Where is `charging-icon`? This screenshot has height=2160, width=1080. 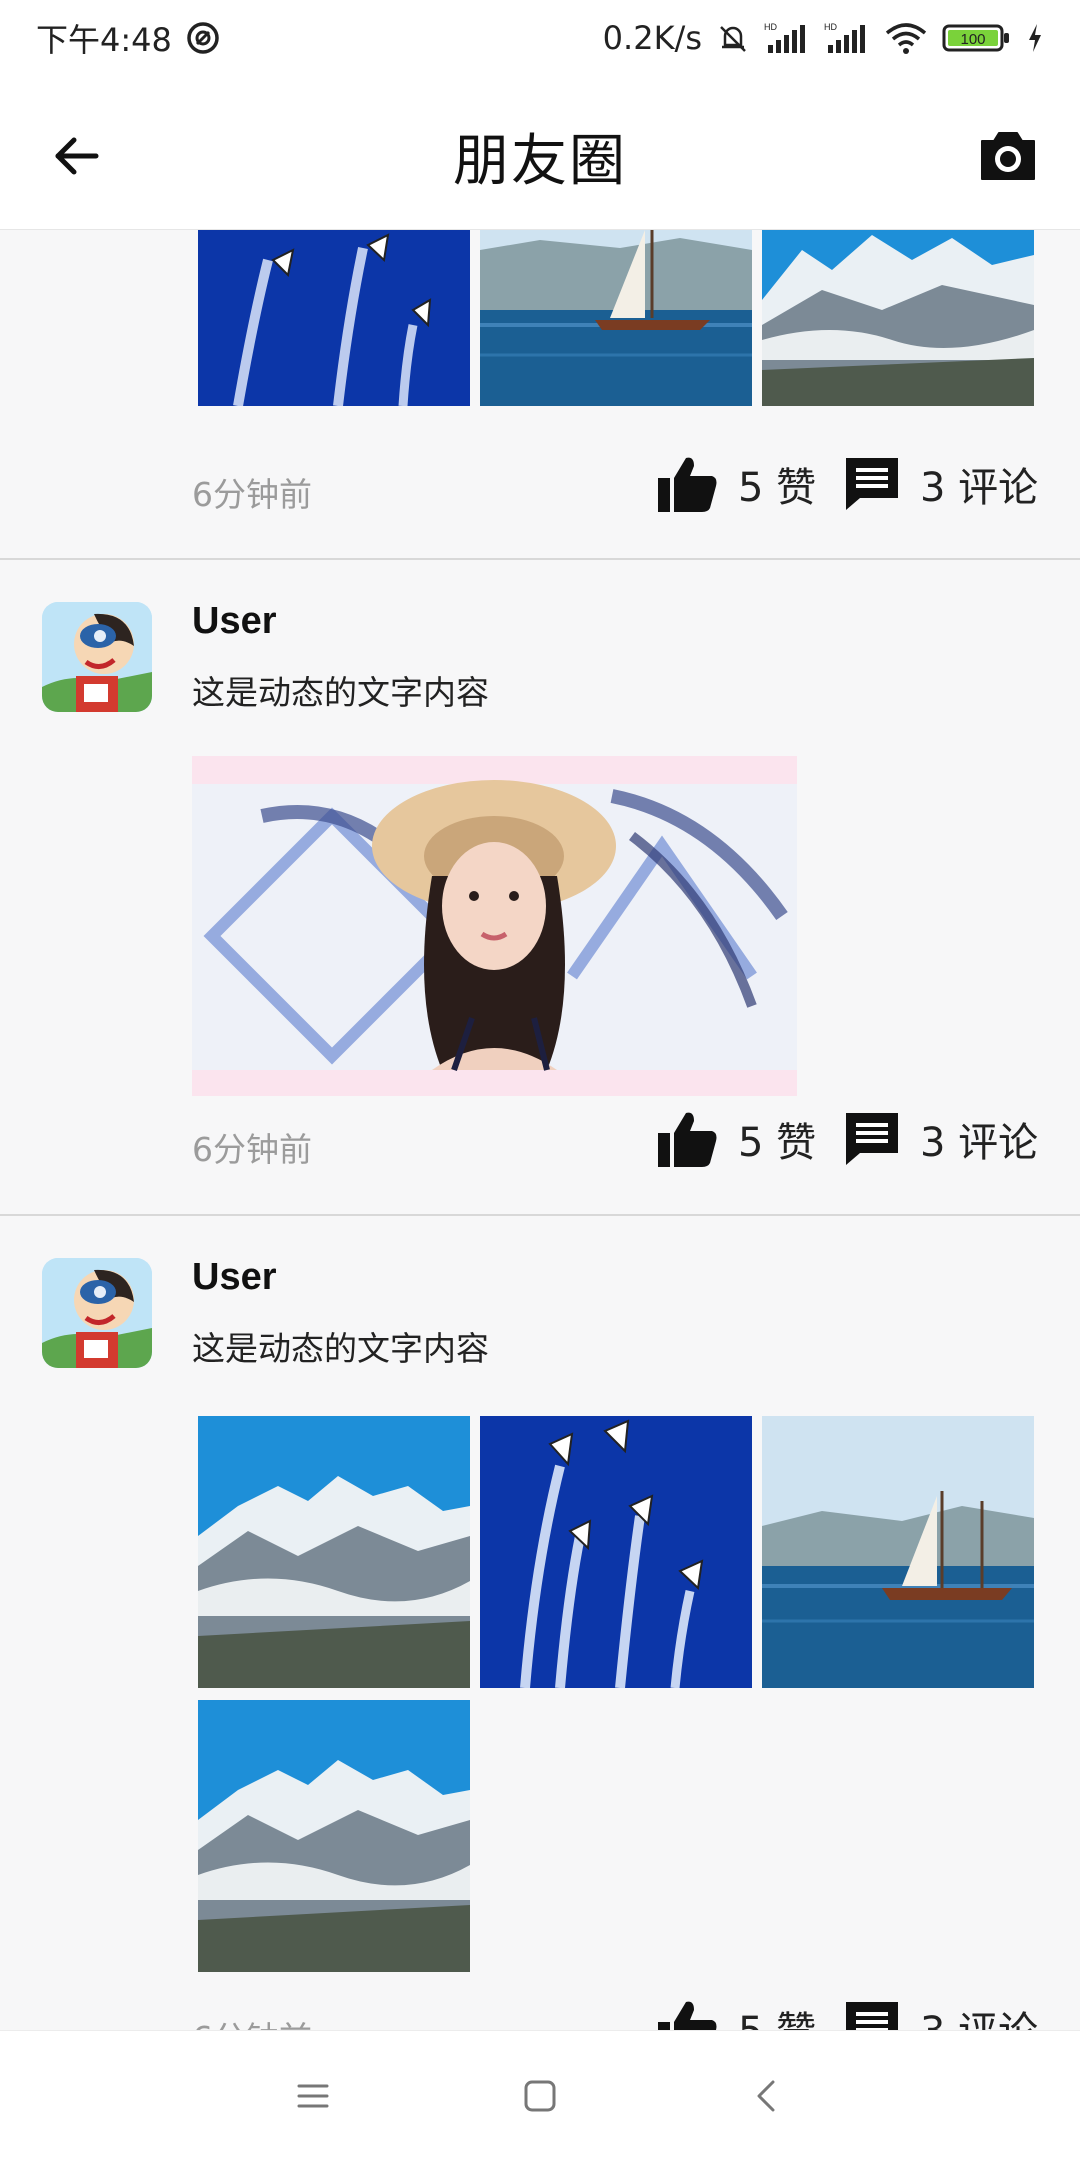 charging-icon is located at coordinates (1035, 38).